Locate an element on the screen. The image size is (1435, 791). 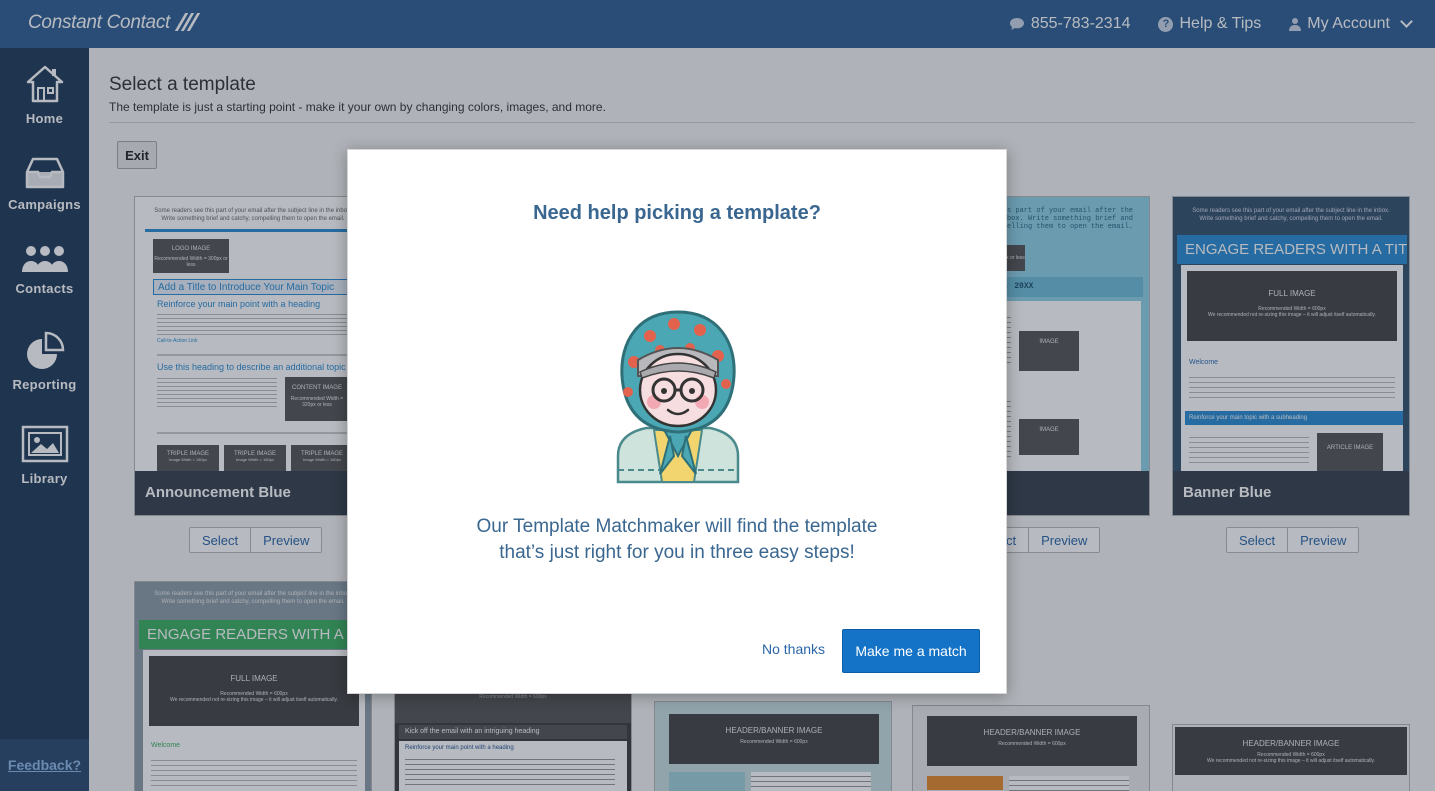
dialog-title: Need help picking a template? is located at coordinates (677, 213).